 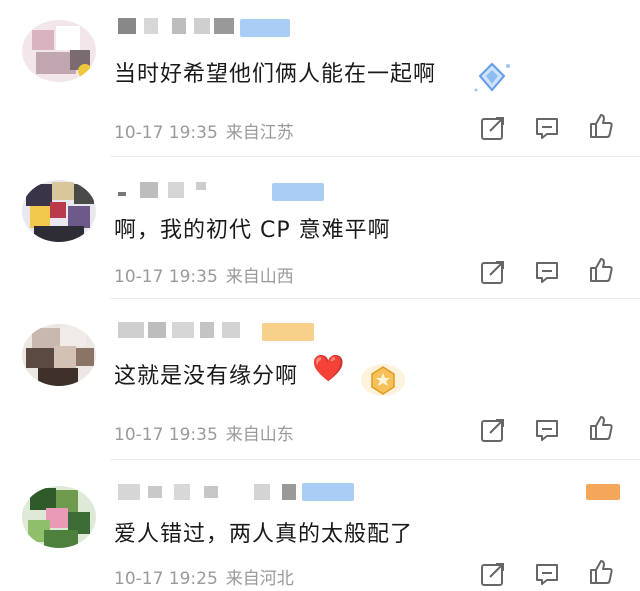 What do you see at coordinates (383, 382) in the screenshot?
I see `star-emoji-icon` at bounding box center [383, 382].